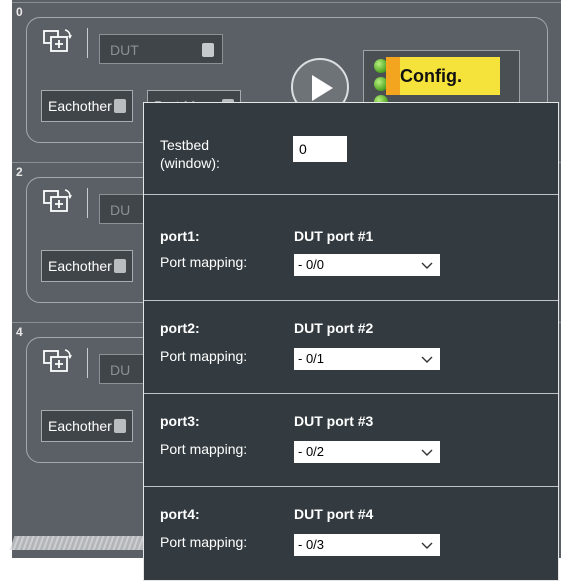 The height and width of the screenshot is (581, 561). What do you see at coordinates (322, 88) in the screenshot?
I see `play-icon` at bounding box center [322, 88].